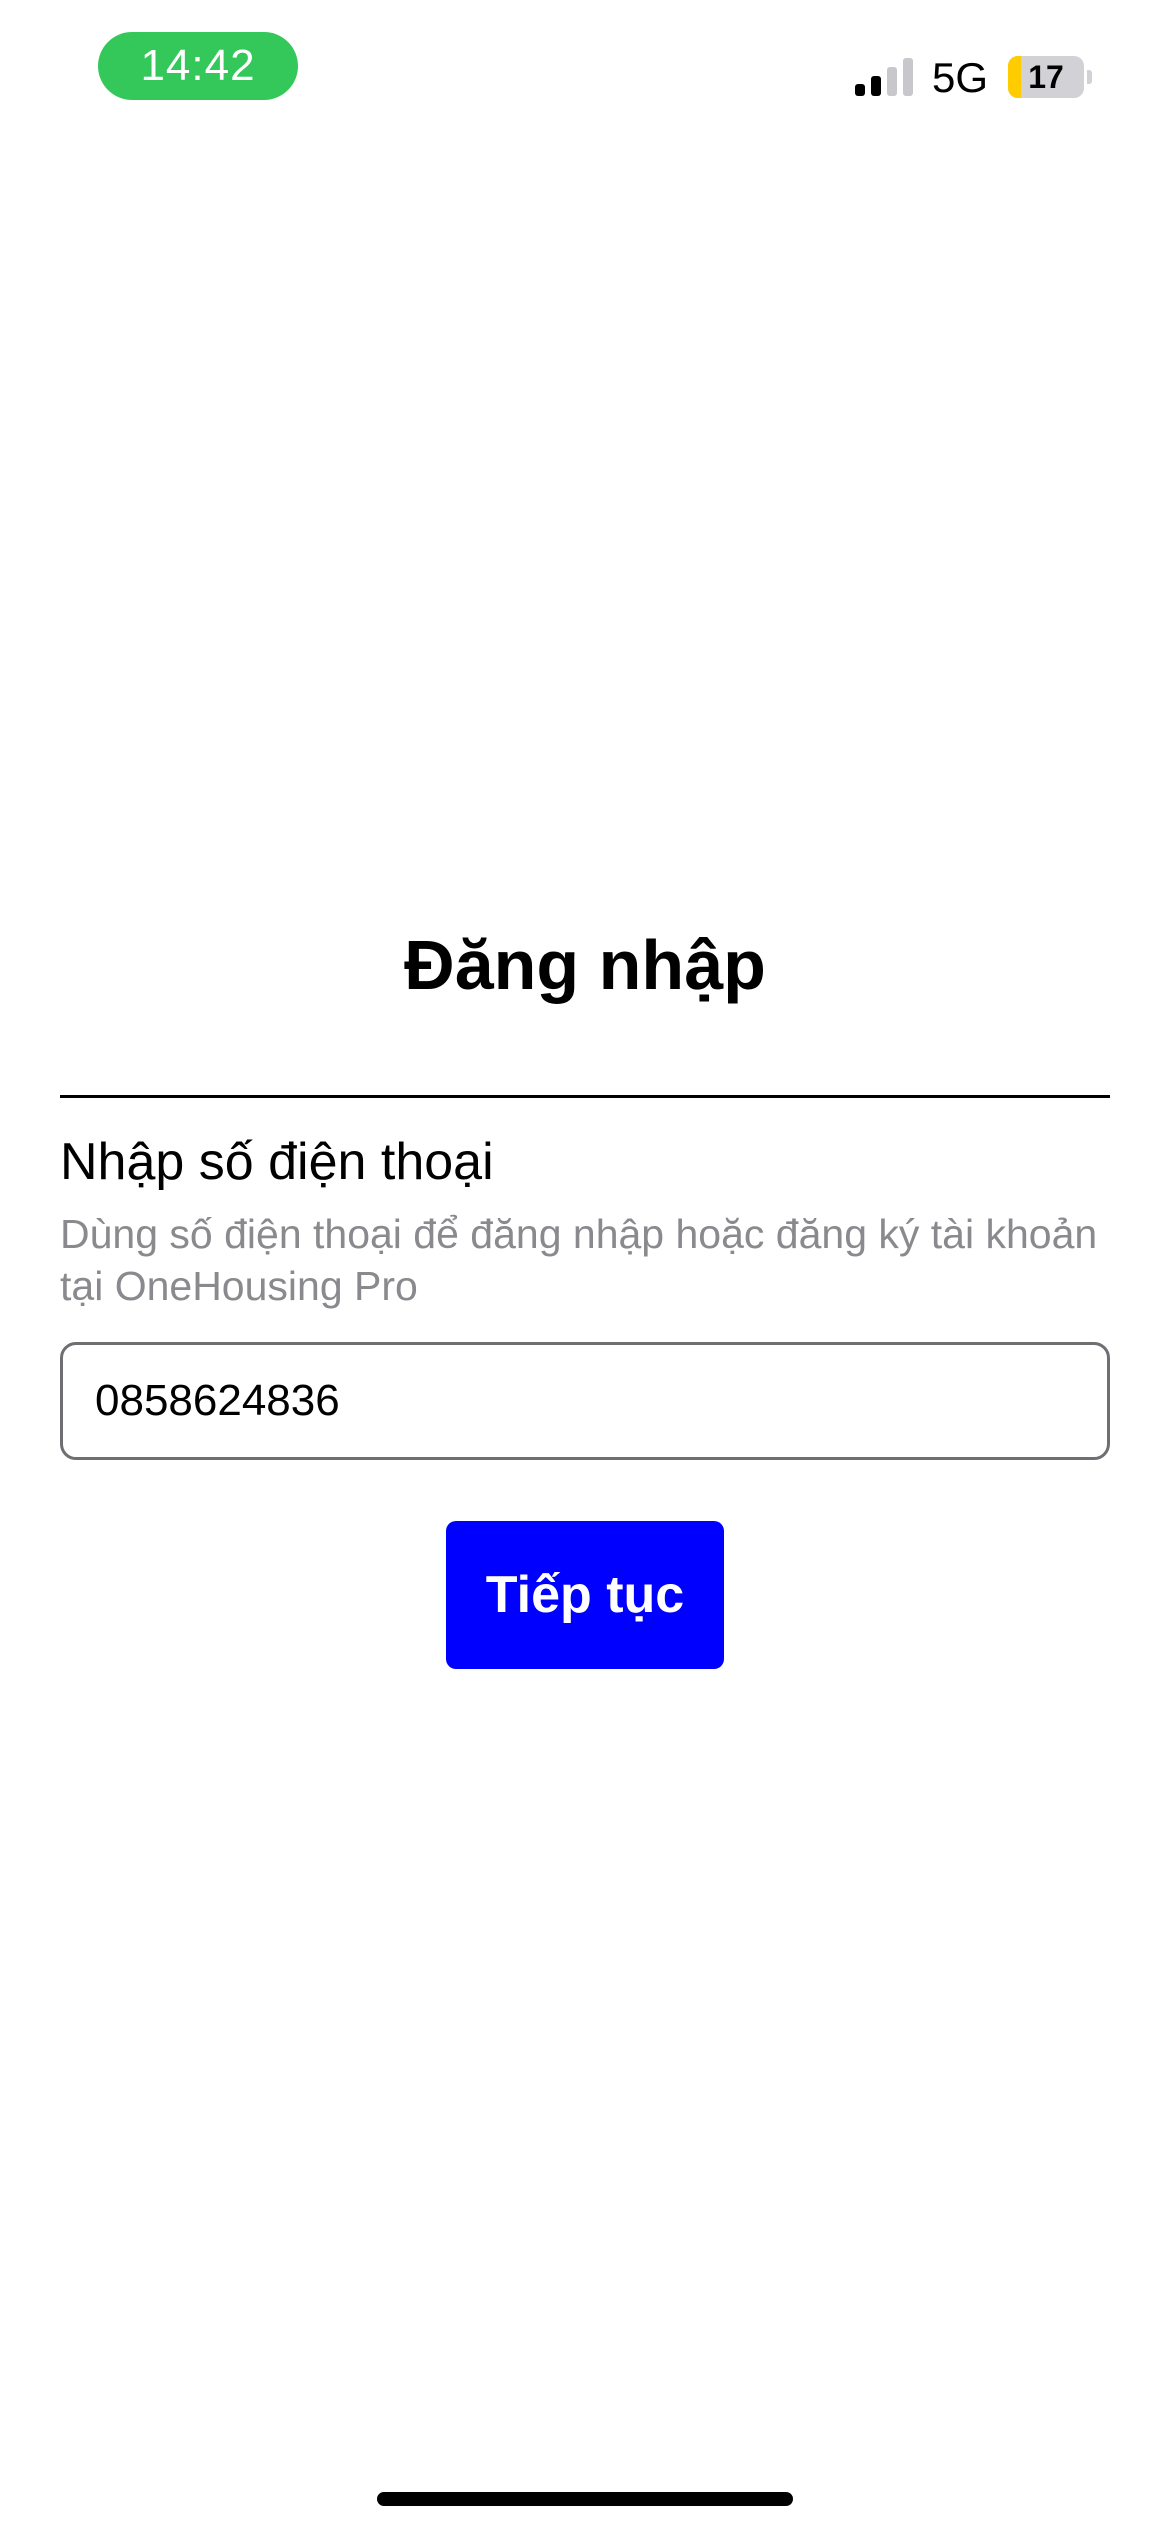 Image resolution: width=1170 pixels, height=2532 pixels. Describe the element at coordinates (585, 70) in the screenshot. I see `status-bar: 14:42 5G 17` at that location.